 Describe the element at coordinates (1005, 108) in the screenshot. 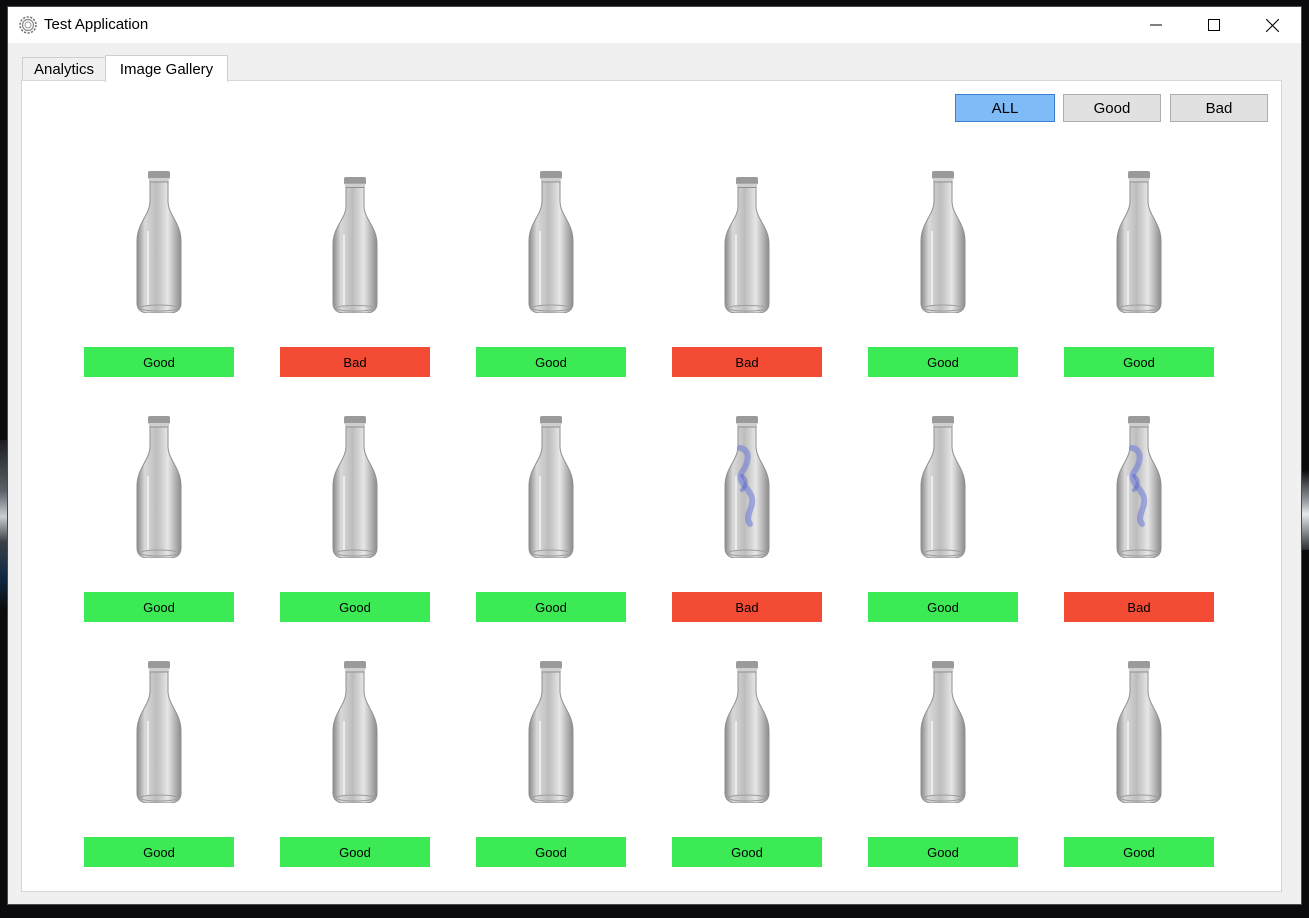

I see `filter-all-button: ALL` at that location.